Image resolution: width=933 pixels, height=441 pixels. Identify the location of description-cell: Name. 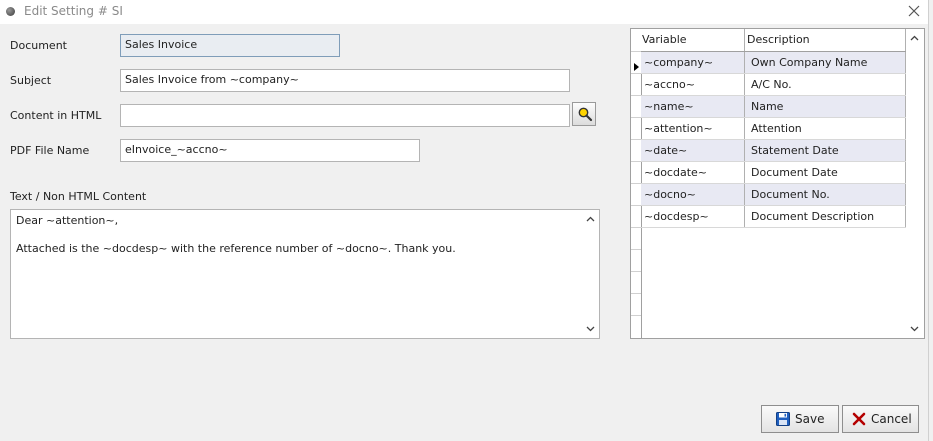
(825, 106).